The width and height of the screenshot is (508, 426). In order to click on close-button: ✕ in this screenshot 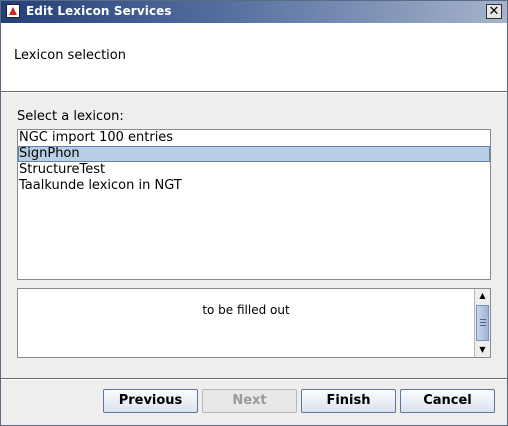, I will do `click(494, 11)`.